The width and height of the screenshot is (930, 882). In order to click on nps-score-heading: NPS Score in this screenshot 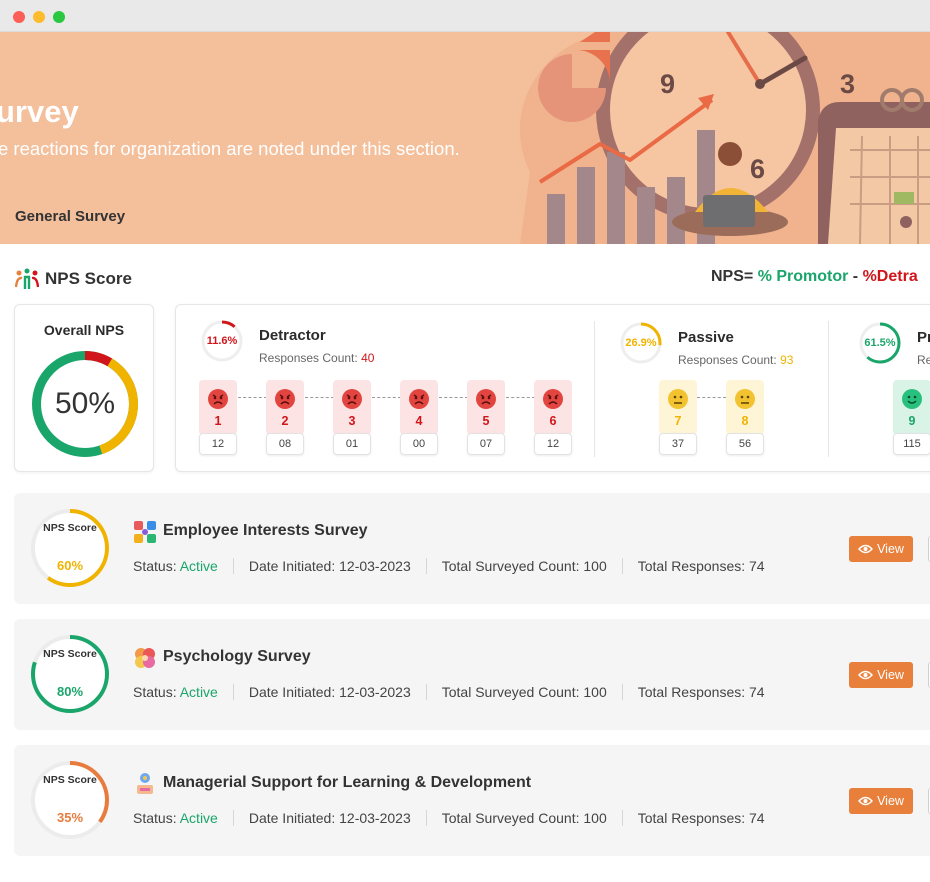, I will do `click(73, 279)`.